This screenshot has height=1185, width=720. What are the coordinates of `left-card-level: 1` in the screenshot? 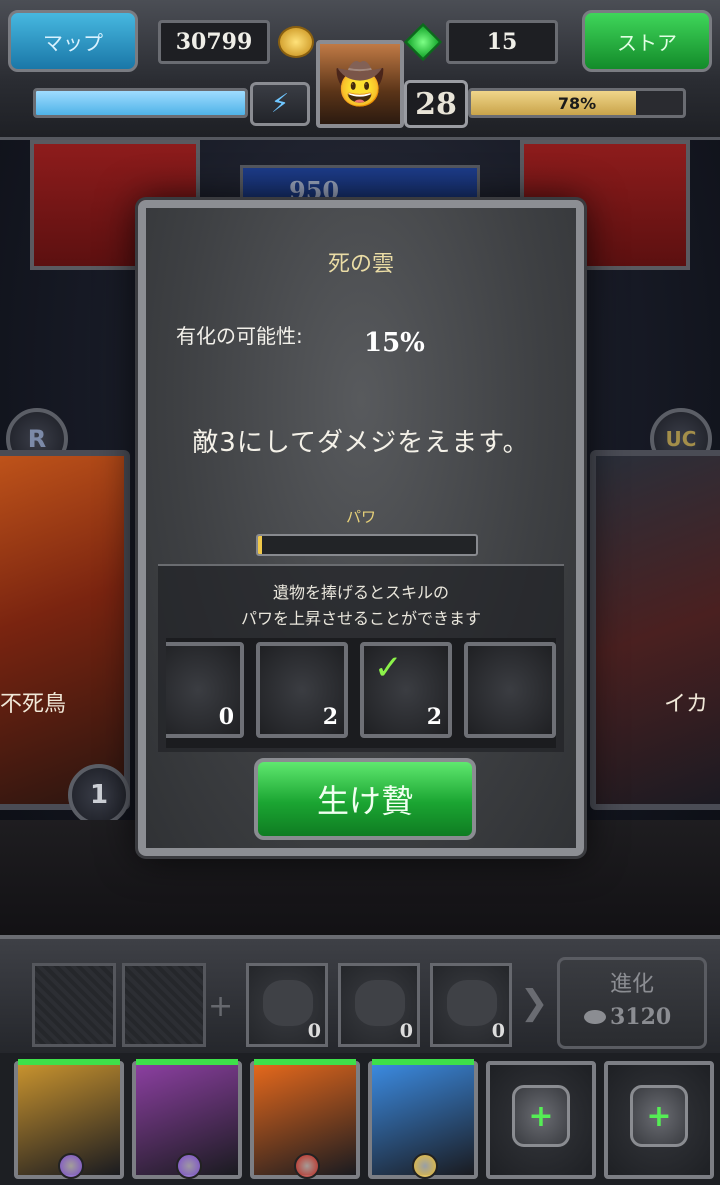 It's located at (99, 795).